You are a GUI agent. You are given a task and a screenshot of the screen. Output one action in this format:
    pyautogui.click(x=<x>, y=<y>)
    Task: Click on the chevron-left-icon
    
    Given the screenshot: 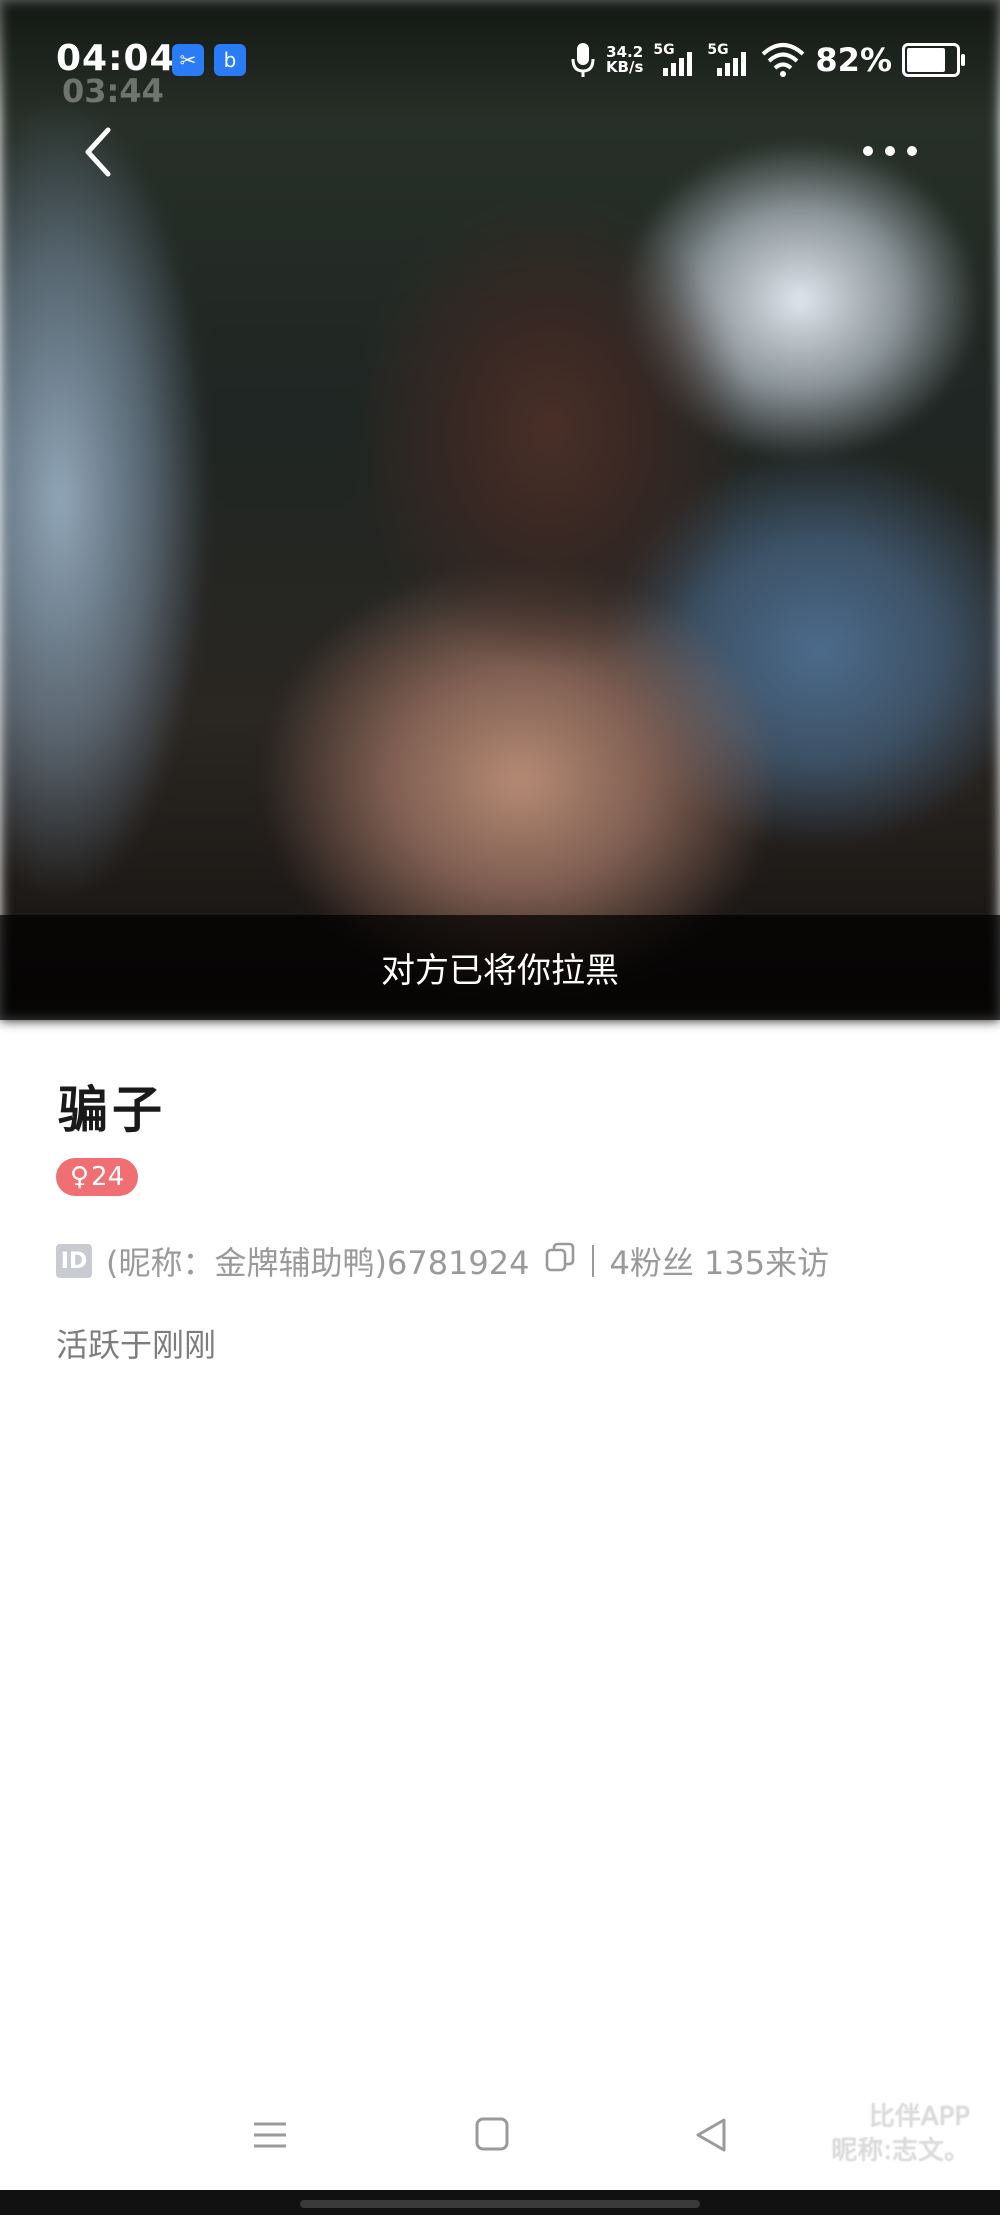 What is the action you would take?
    pyautogui.click(x=98, y=152)
    